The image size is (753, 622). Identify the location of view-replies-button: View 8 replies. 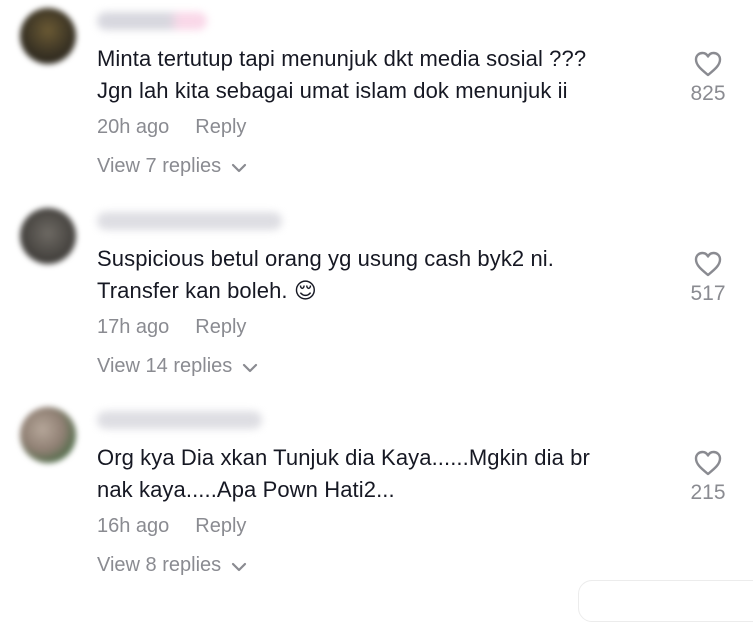
(172, 565).